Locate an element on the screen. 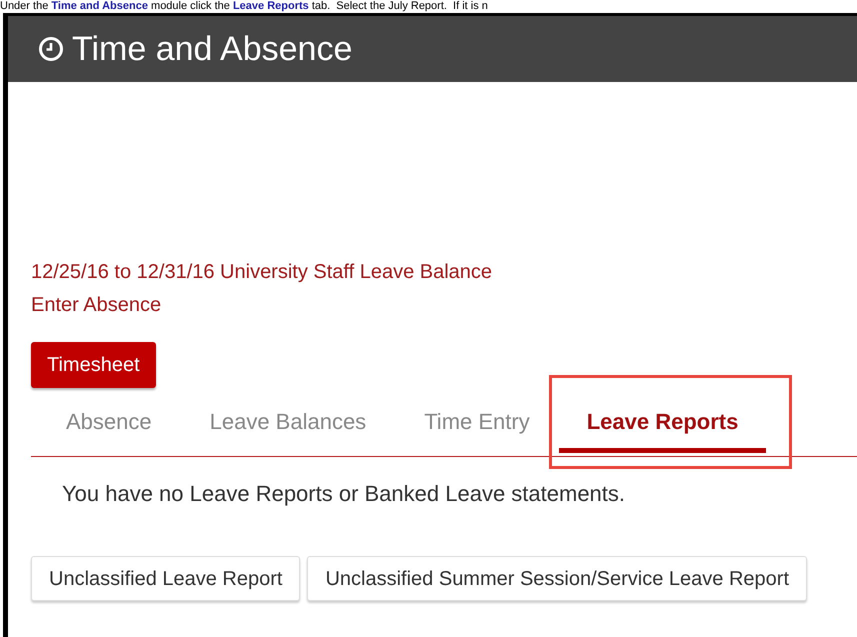 The width and height of the screenshot is (857, 637). instruction-text: Under the Time and Absence module click the Leave Reports tab. Select the July Report. If it is n is located at coordinates (244, 6).